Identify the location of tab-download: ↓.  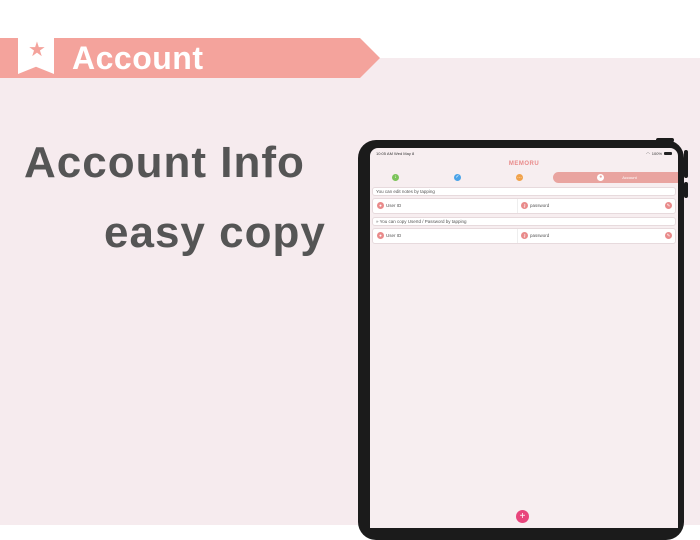
(395, 177).